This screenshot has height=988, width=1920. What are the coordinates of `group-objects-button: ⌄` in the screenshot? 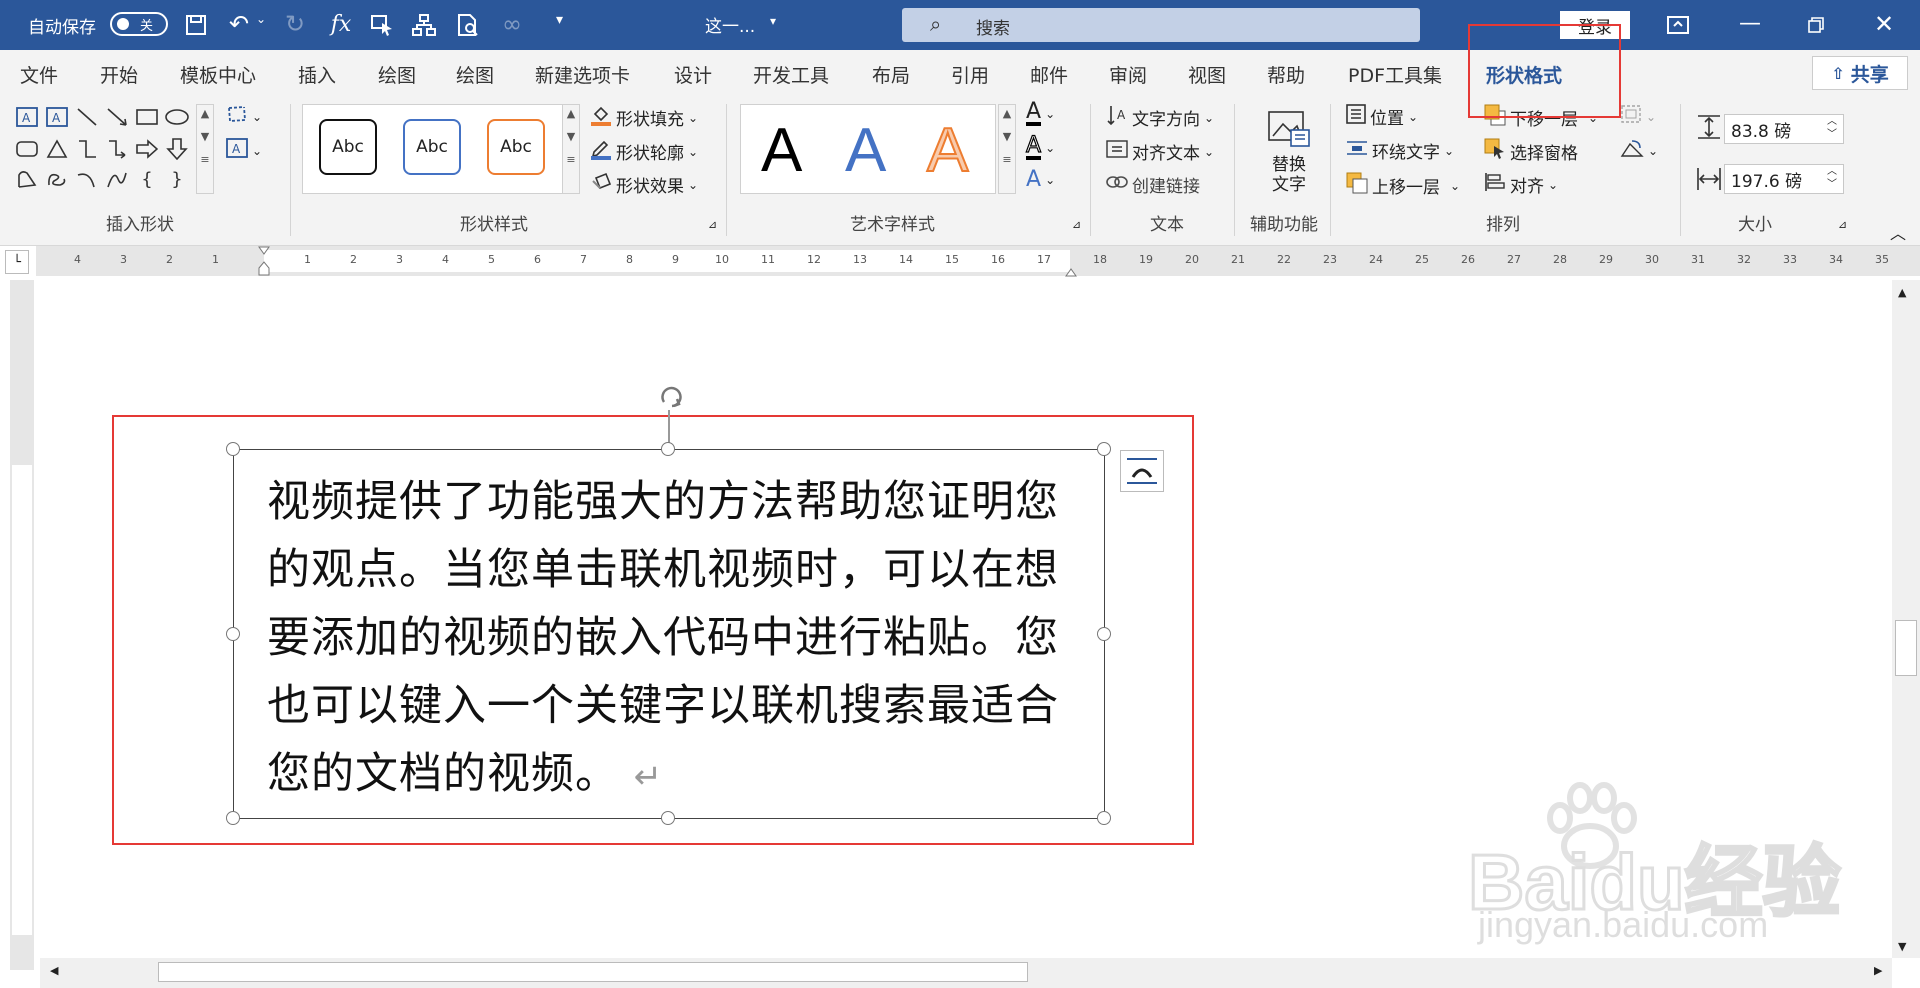 It's located at (1638, 116).